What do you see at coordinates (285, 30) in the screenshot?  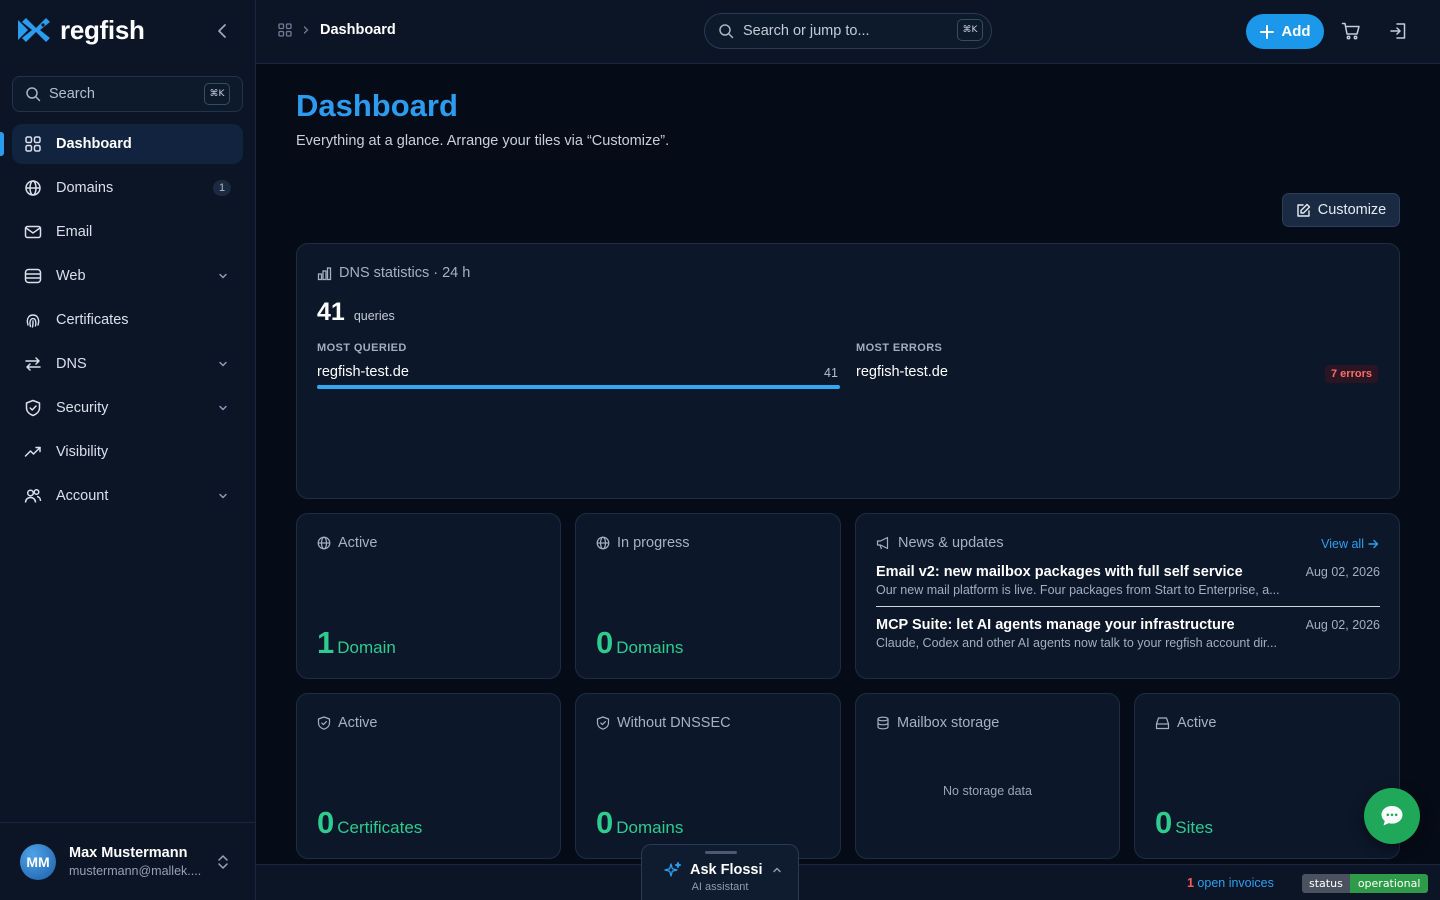 I see `grid-icon` at bounding box center [285, 30].